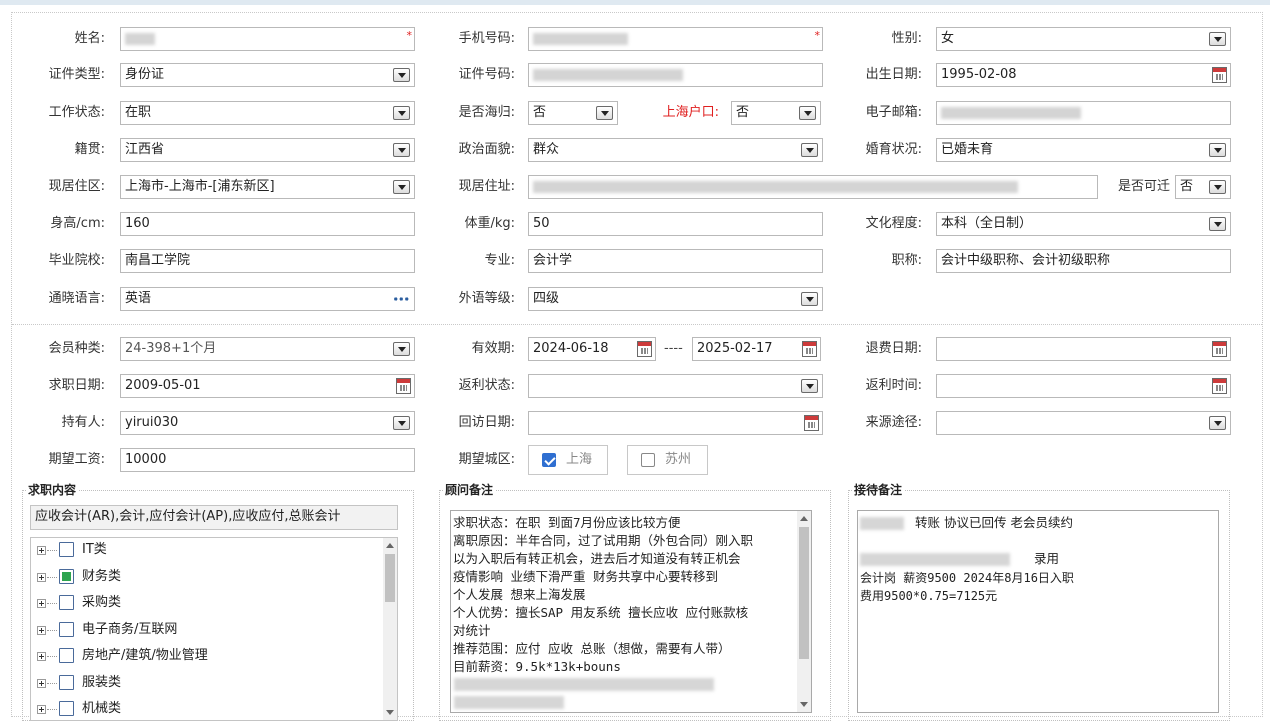 Image resolution: width=1270 pixels, height=721 pixels. I want to click on work-status-select: 在职, so click(267, 113).